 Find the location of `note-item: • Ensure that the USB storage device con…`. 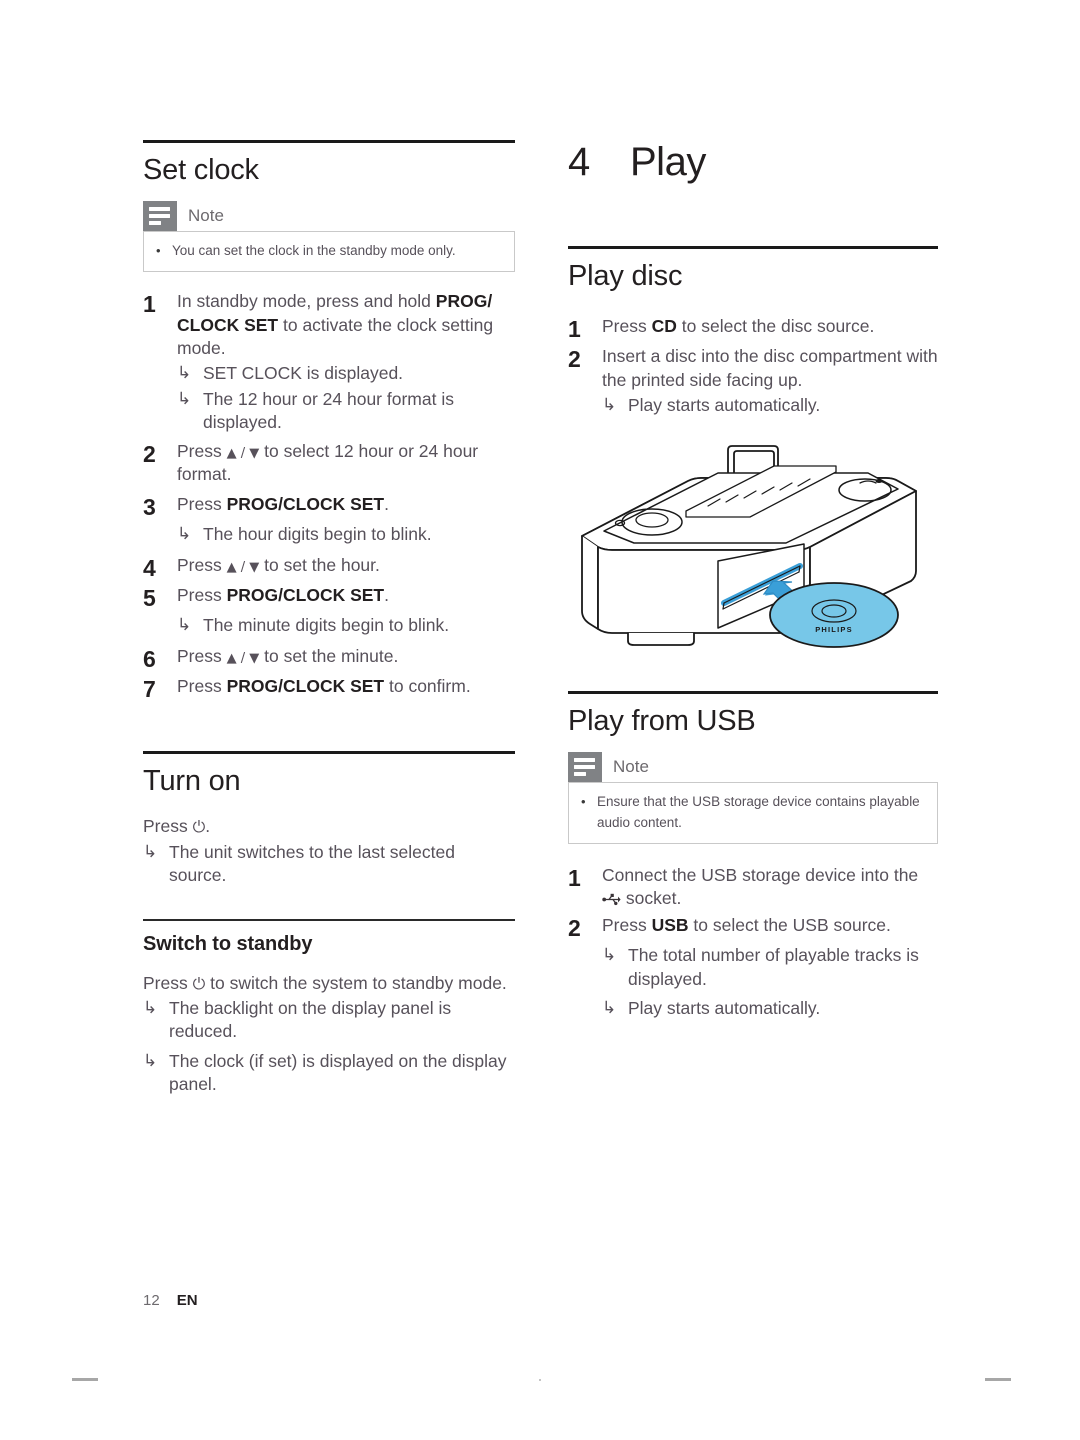

note-item: • Ensure that the USB storage device con… is located at coordinates (753, 812).